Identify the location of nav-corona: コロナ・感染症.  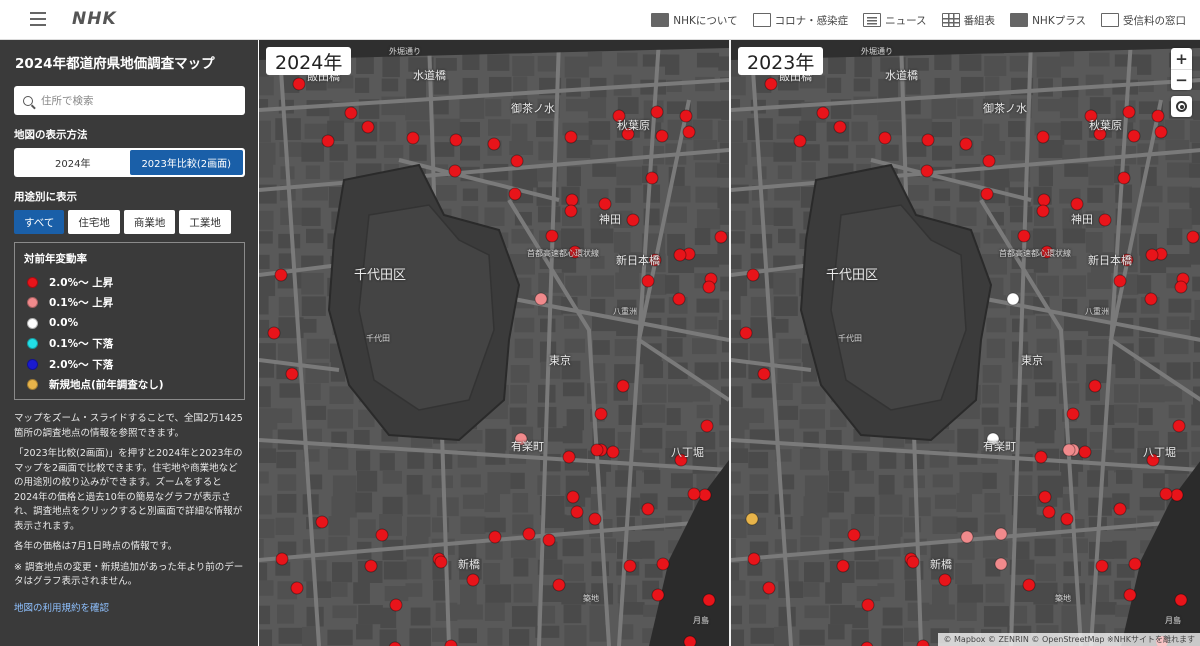
(800, 20).